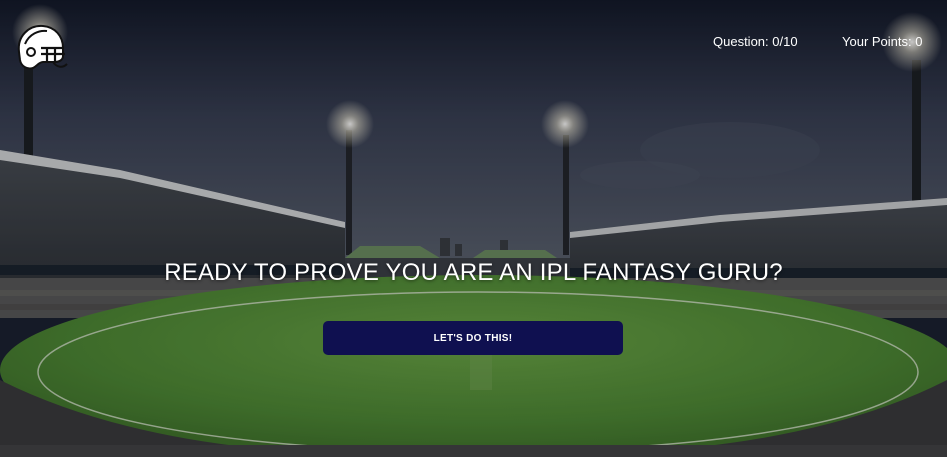  I want to click on football-helmet-icon, so click(41, 48).